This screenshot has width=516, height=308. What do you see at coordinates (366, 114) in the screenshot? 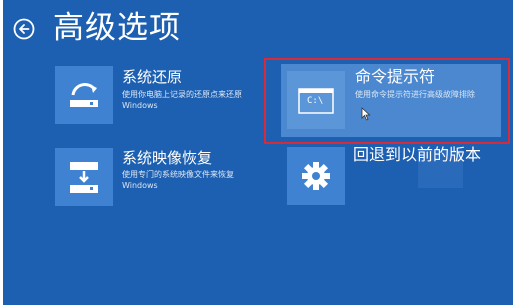
I see `mouse-cursor-icon` at bounding box center [366, 114].